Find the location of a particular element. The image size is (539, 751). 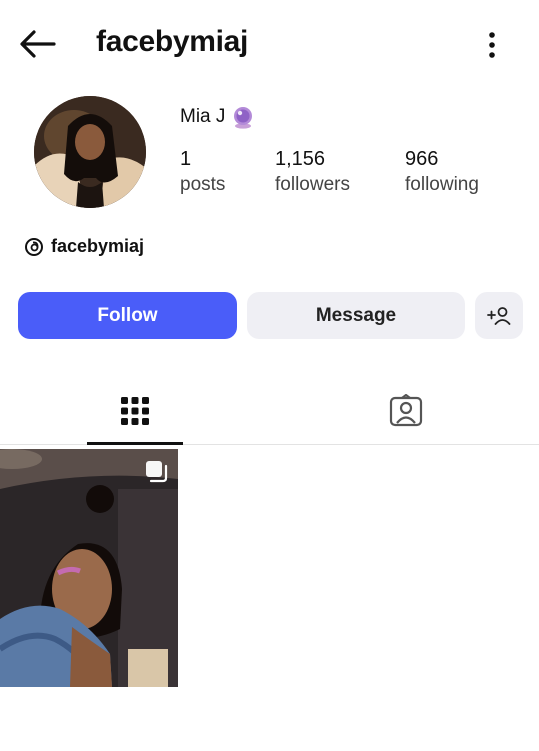

avatar-image is located at coordinates (90, 152).